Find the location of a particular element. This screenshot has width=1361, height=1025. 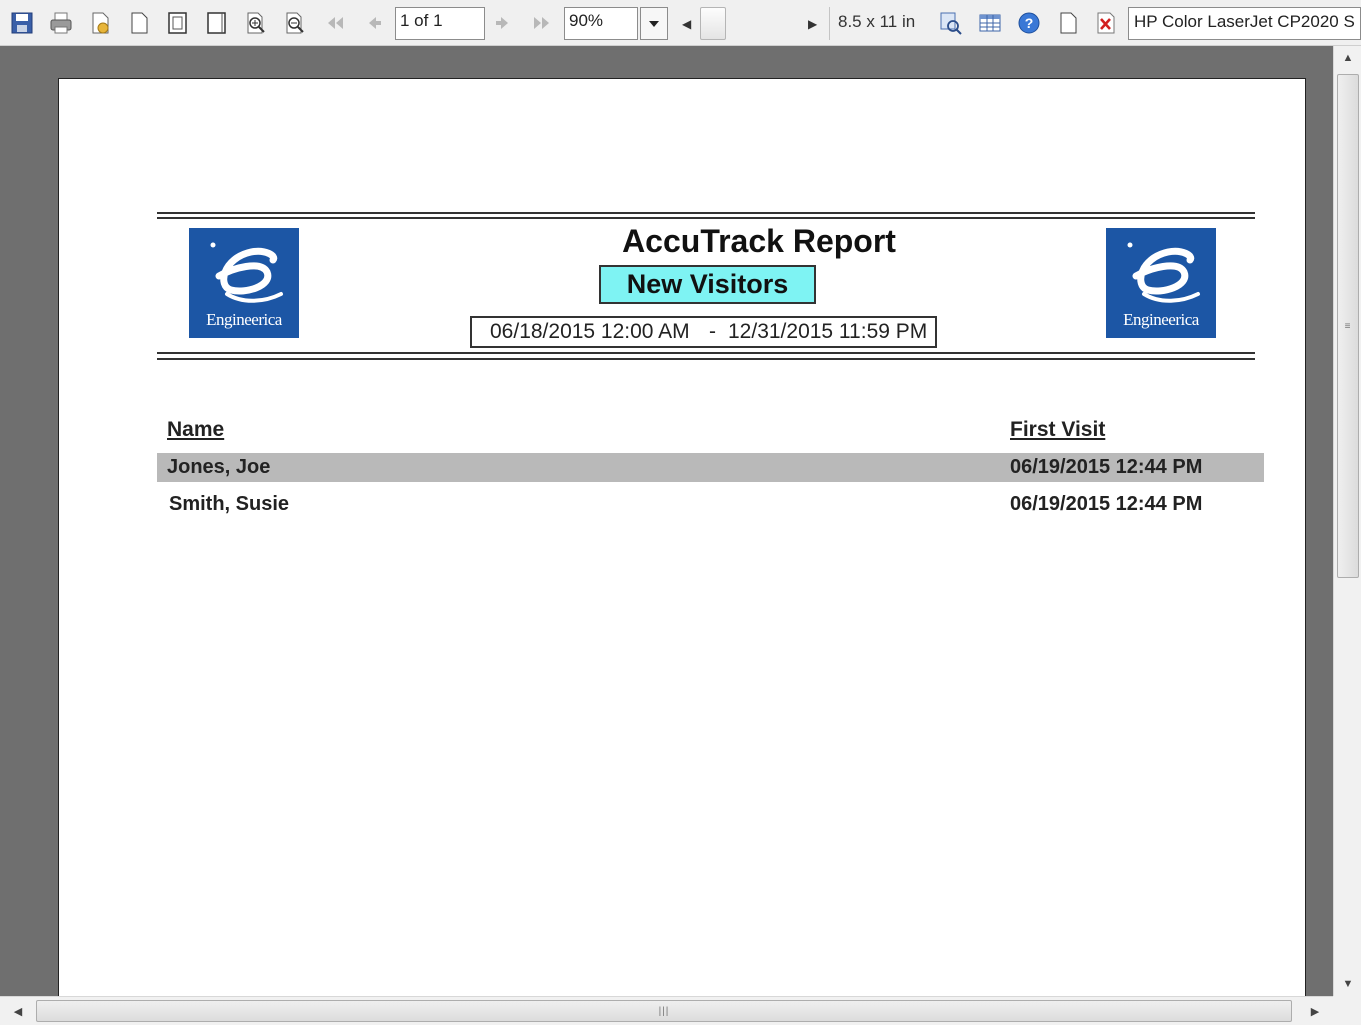

column-header-first-visit: First Visit is located at coordinates (1058, 429).